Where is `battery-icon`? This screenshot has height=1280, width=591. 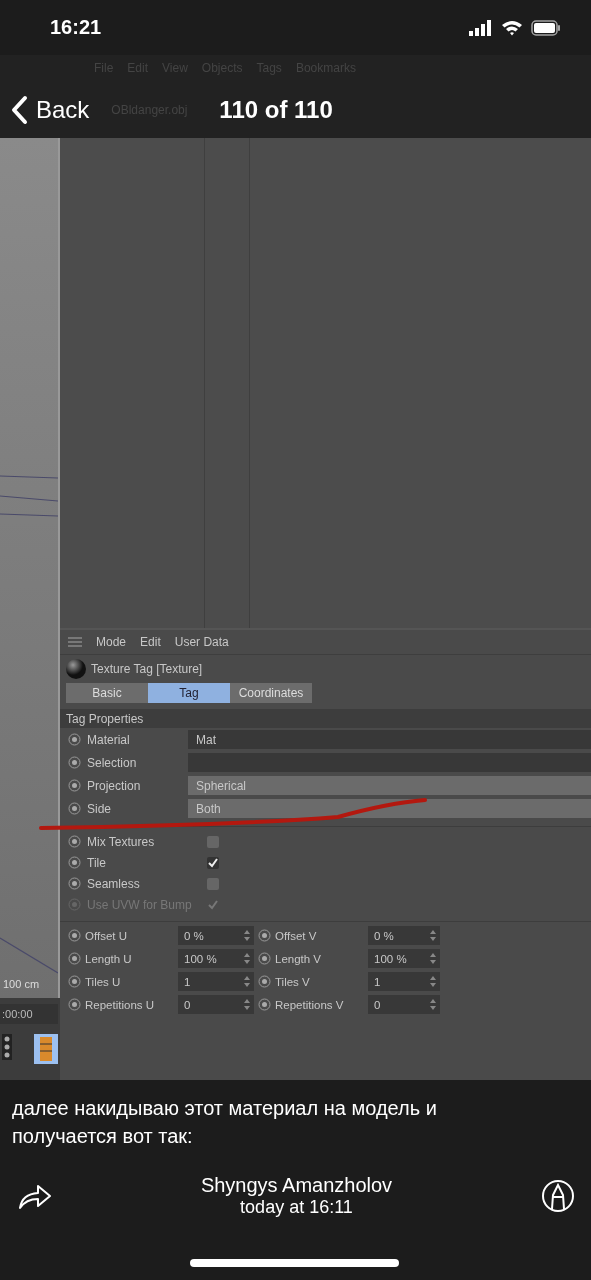
battery-icon is located at coordinates (546, 27).